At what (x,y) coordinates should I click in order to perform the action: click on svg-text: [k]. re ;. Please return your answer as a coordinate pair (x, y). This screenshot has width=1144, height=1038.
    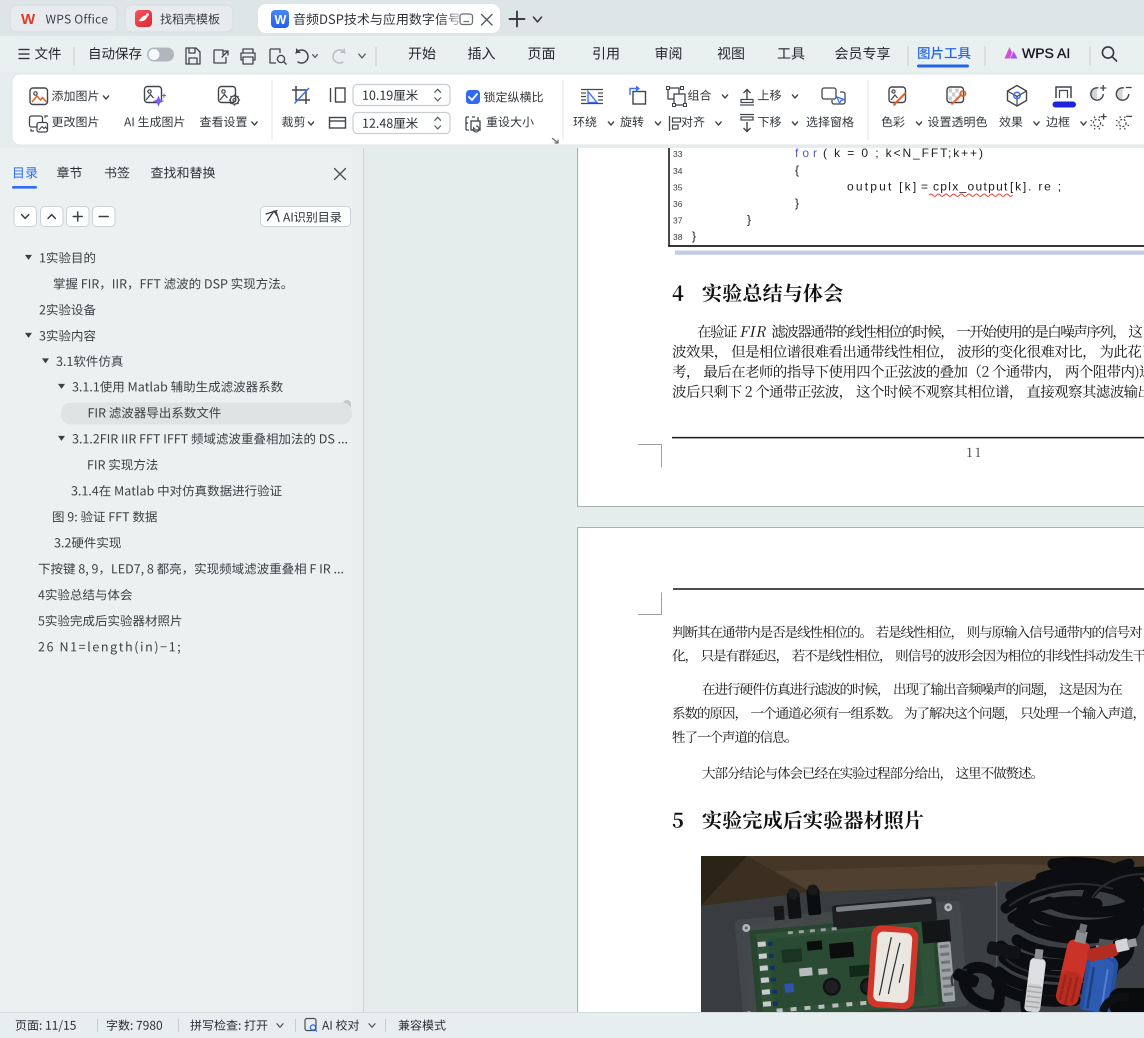
    Looking at the image, I should click on (1036, 186).